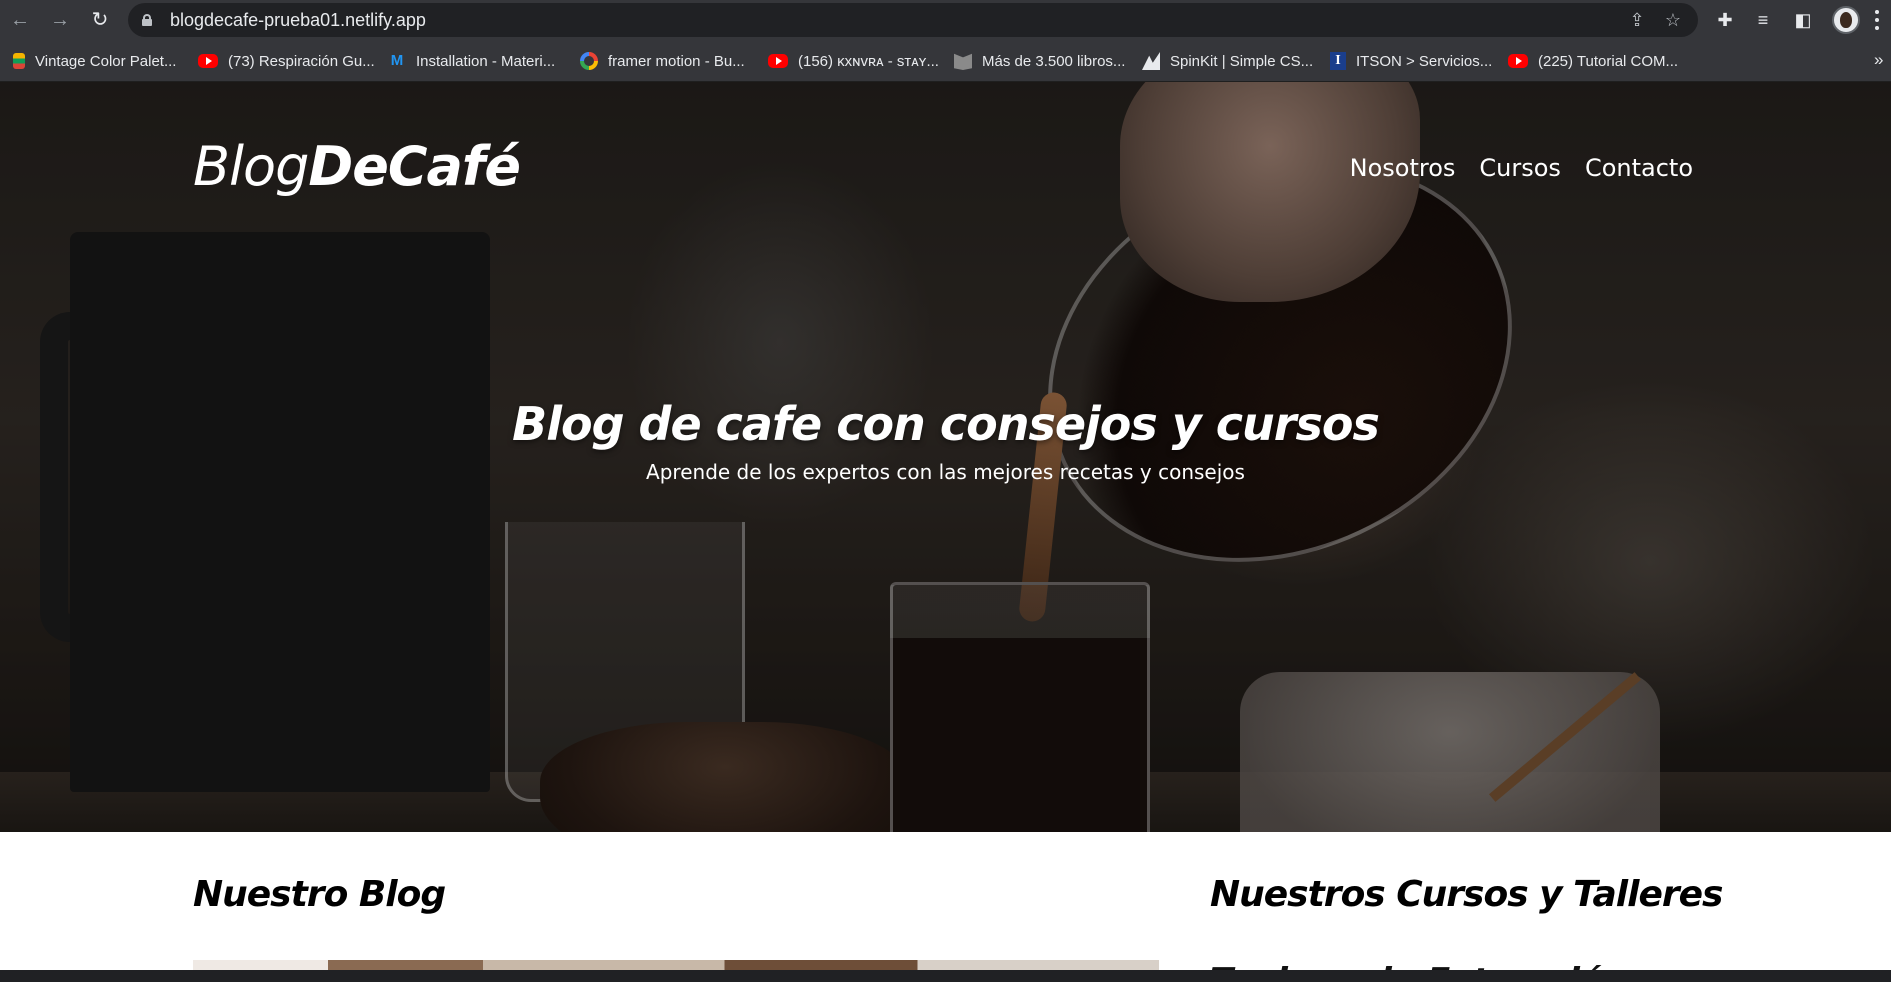 Image resolution: width=1891 pixels, height=982 pixels. Describe the element at coordinates (414, 166) in the screenshot. I see `logo-bold-text: DeCafé` at that location.